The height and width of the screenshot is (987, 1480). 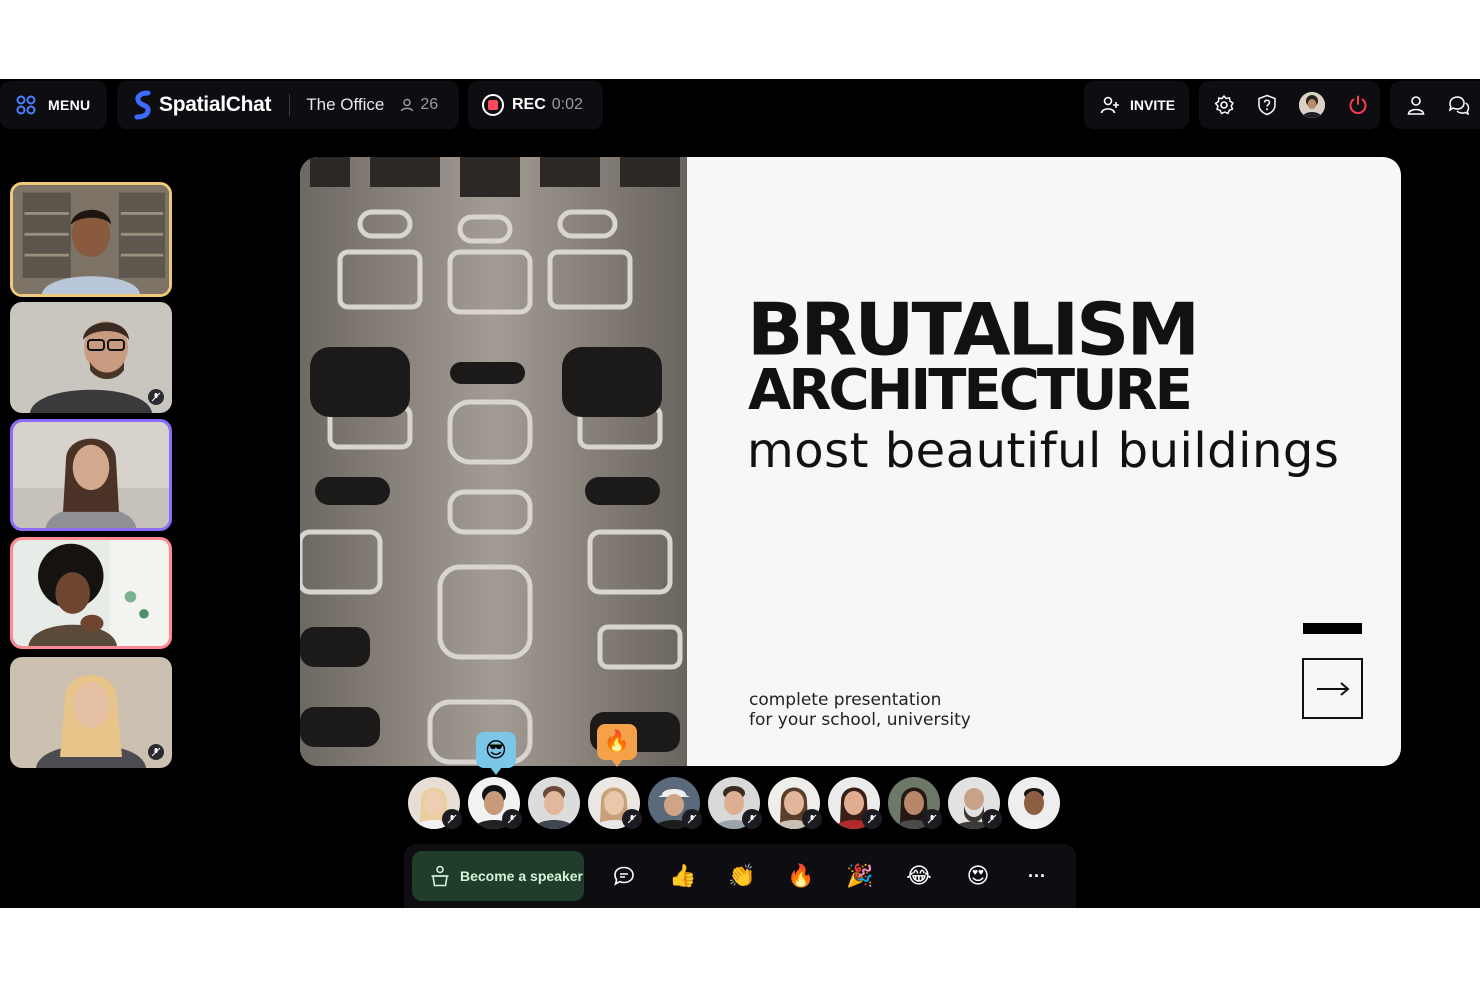 I want to click on recording-indicator: REC 0:02, so click(x=535, y=105).